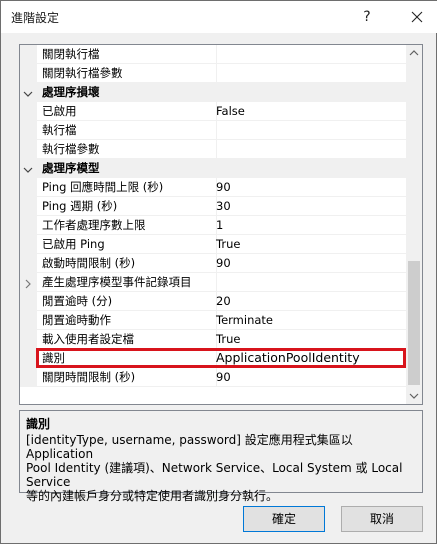  I want to click on chevron-right-icon, so click(28, 283).